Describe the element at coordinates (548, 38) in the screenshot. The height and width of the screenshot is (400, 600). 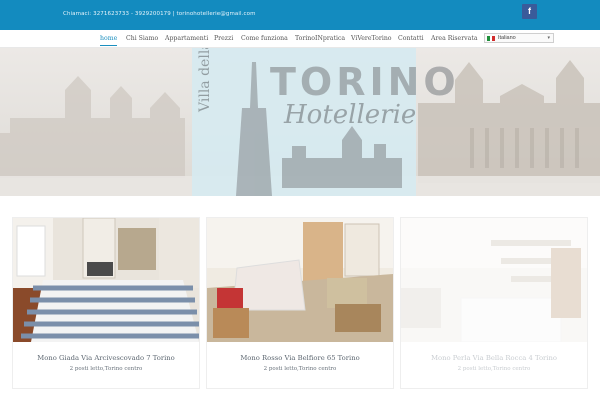
I see `chevron-down-icon: ▾` at that location.